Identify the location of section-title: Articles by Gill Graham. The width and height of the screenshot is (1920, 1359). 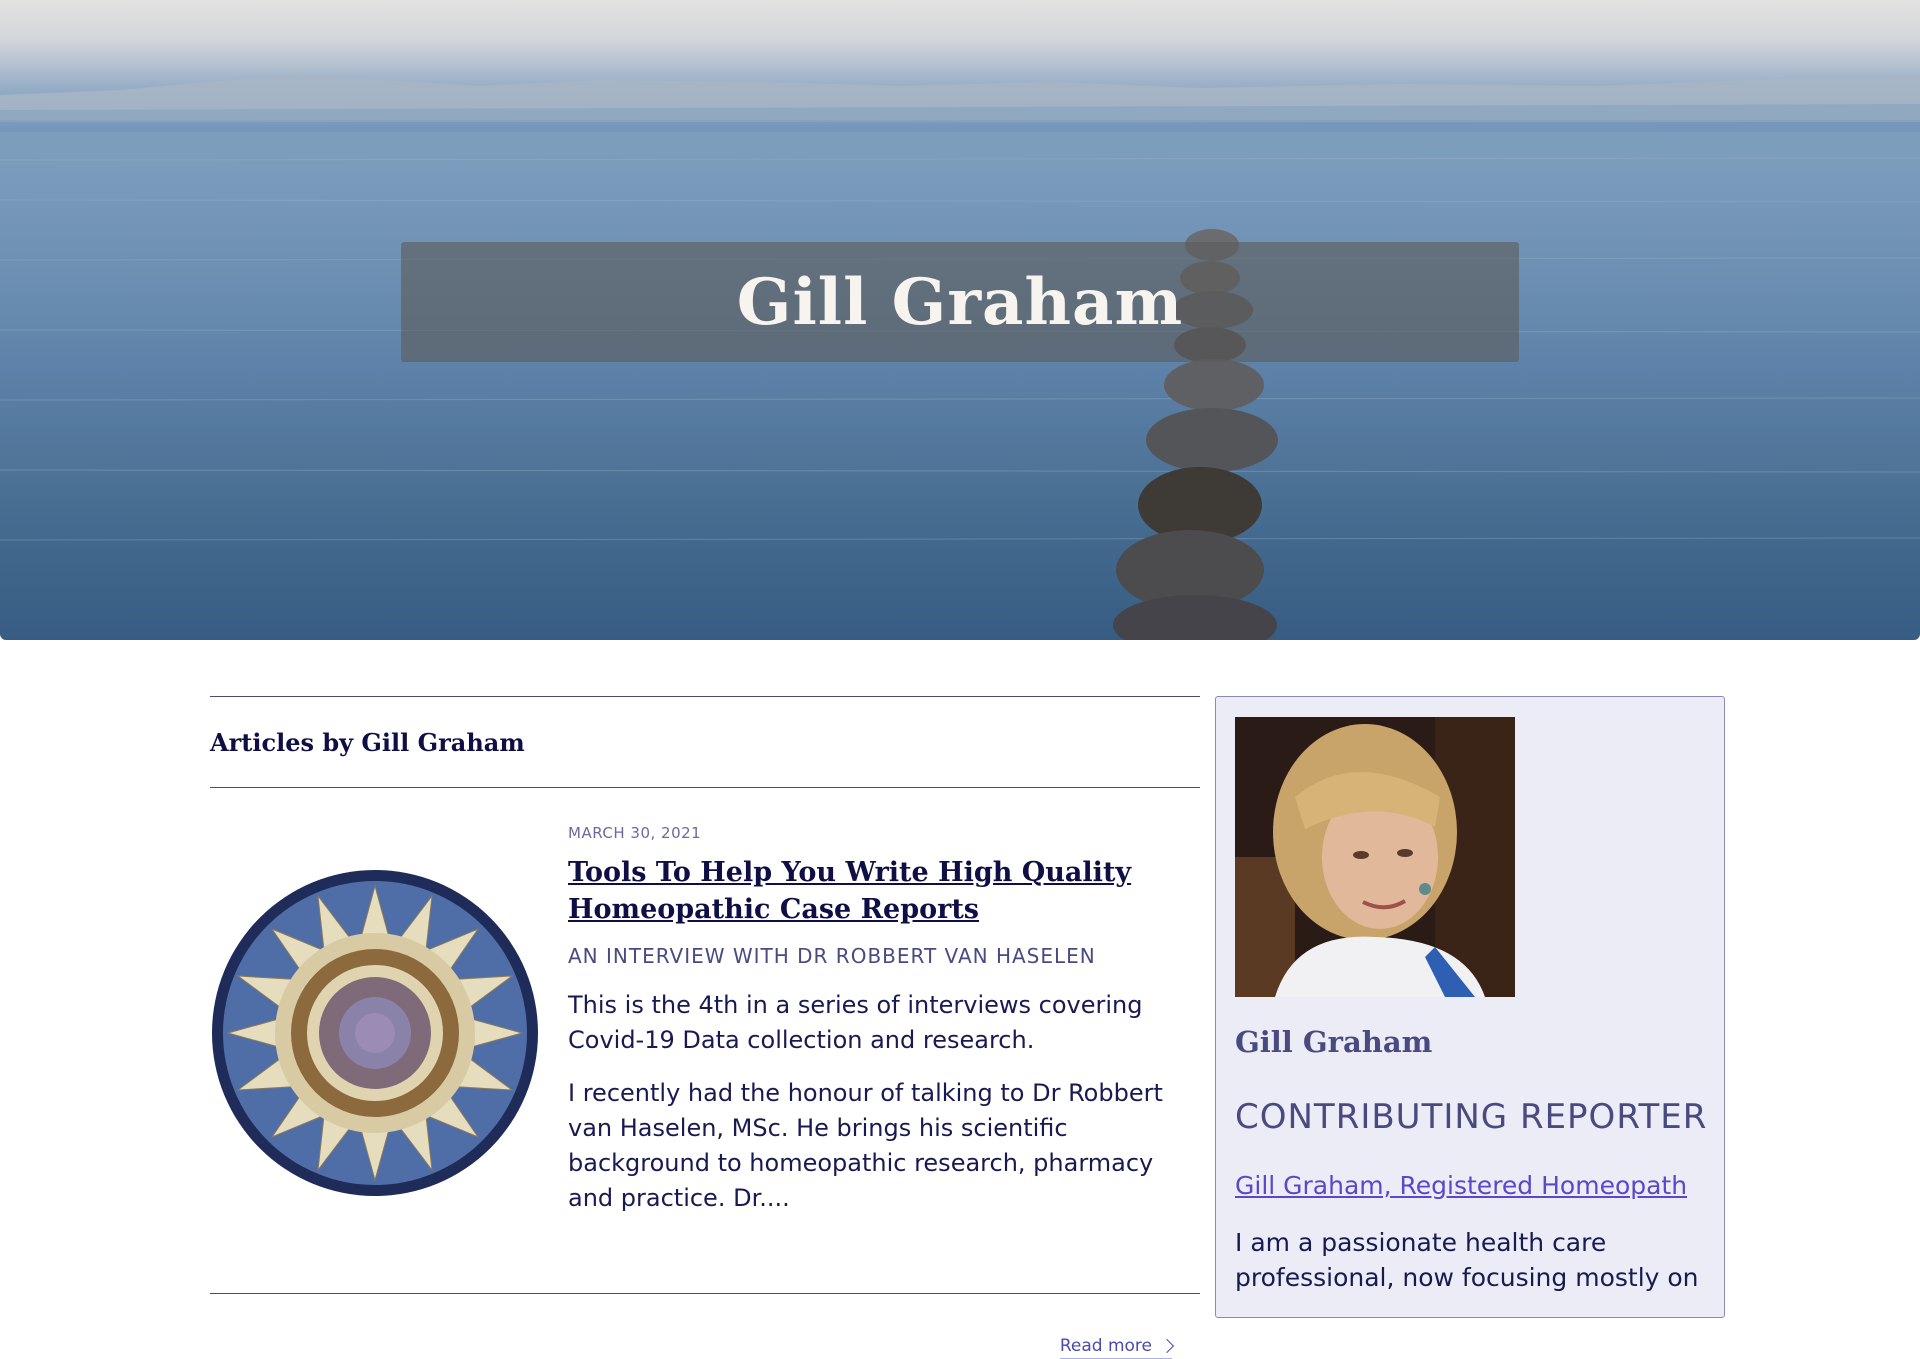
(367, 742).